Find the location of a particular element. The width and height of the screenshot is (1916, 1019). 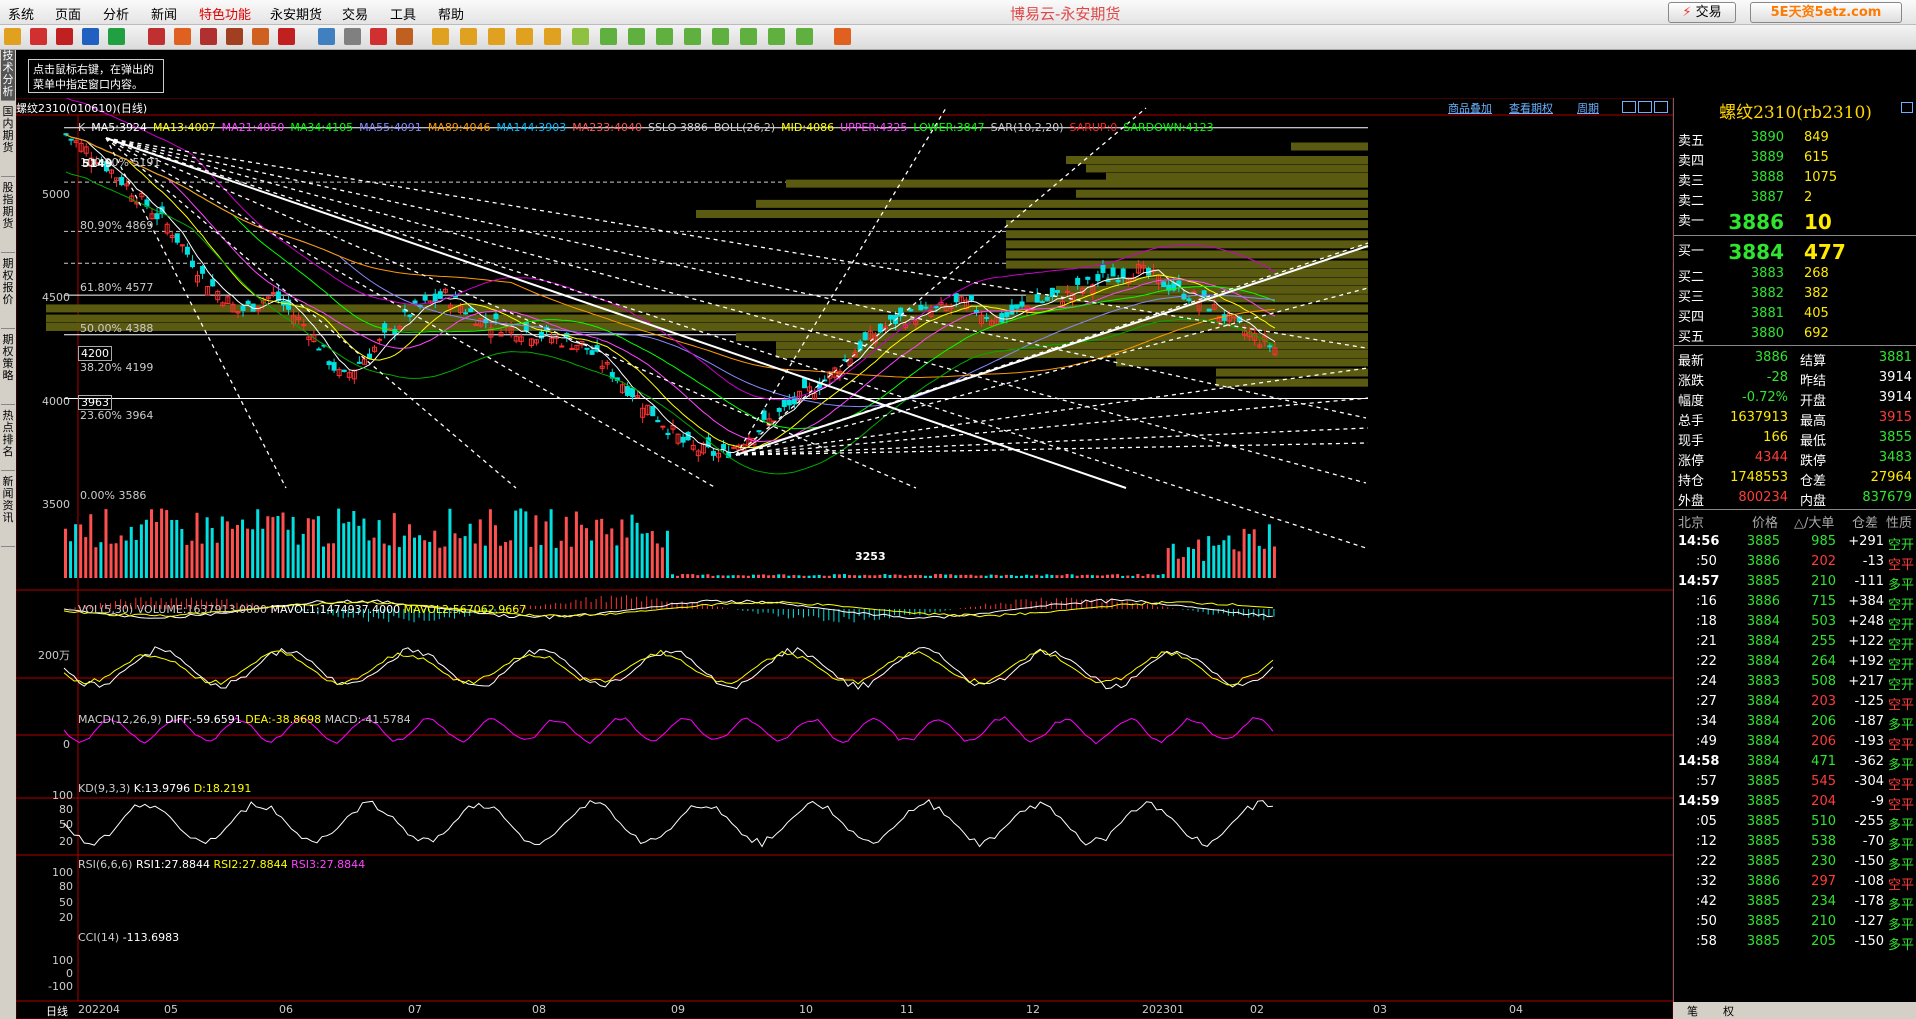

stat-row: 涨停 4344 跌停 3483 is located at coordinates (1795, 458).